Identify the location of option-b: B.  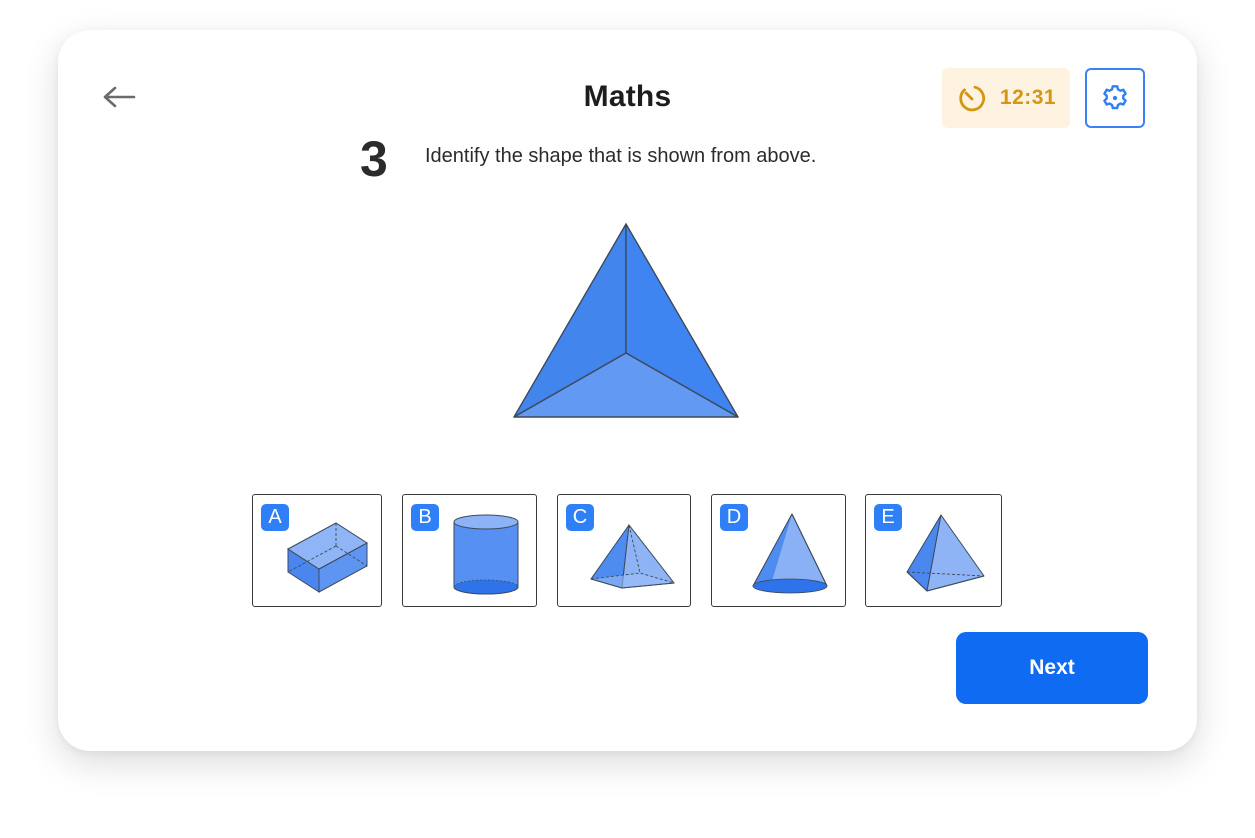
(469, 550).